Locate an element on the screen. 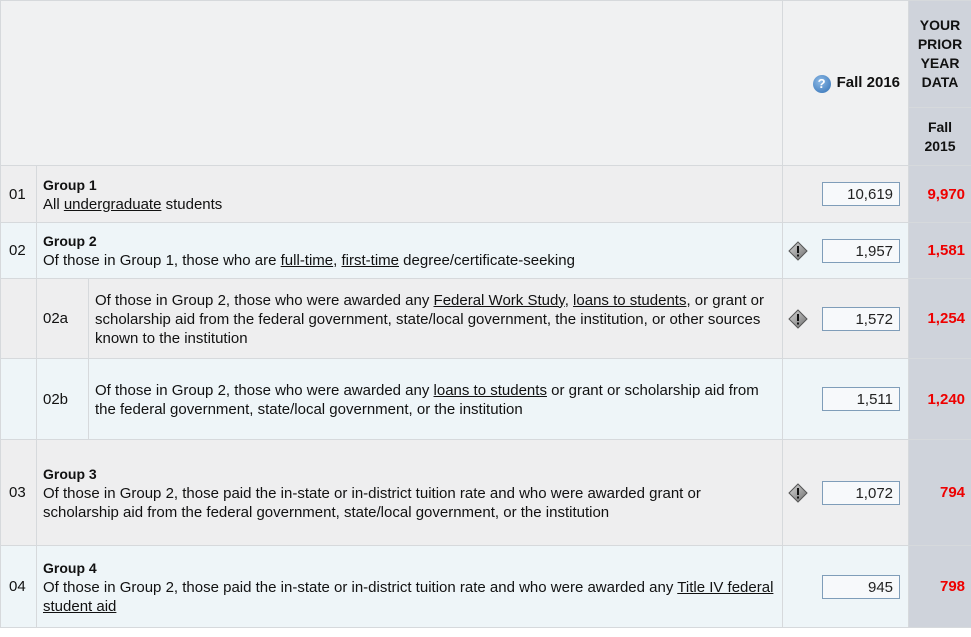 This screenshot has width=971, height=637. prior-value: 1,240 is located at coordinates (939, 399).